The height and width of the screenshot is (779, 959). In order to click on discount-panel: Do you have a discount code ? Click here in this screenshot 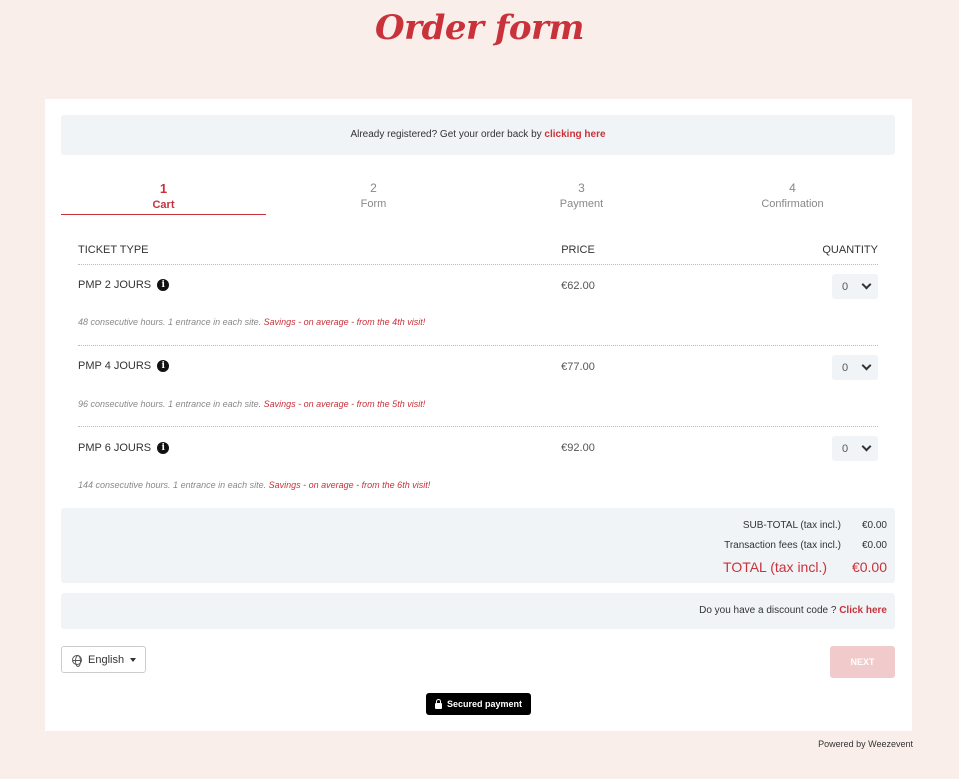, I will do `click(478, 611)`.